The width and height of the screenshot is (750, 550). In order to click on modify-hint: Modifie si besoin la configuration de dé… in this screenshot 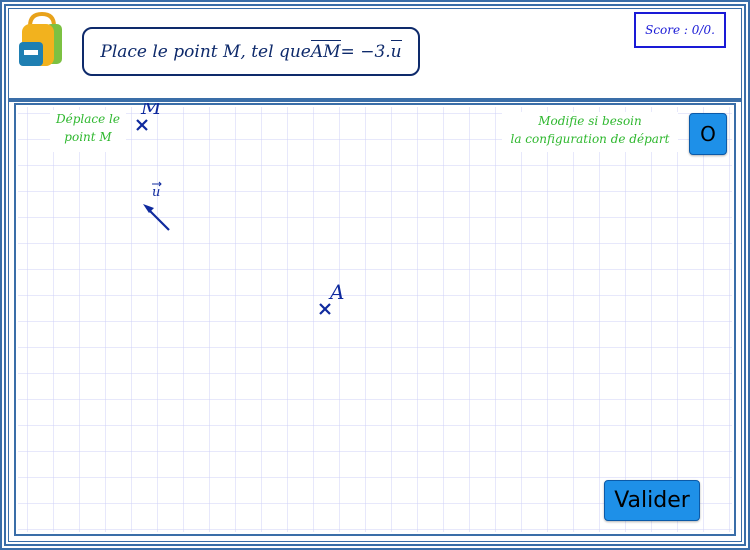, I will do `click(590, 132)`.